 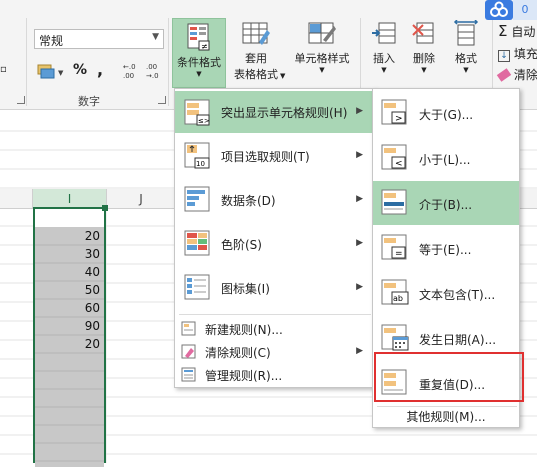 I want to click on autosum-button: Σ 自动, so click(x=516, y=31).